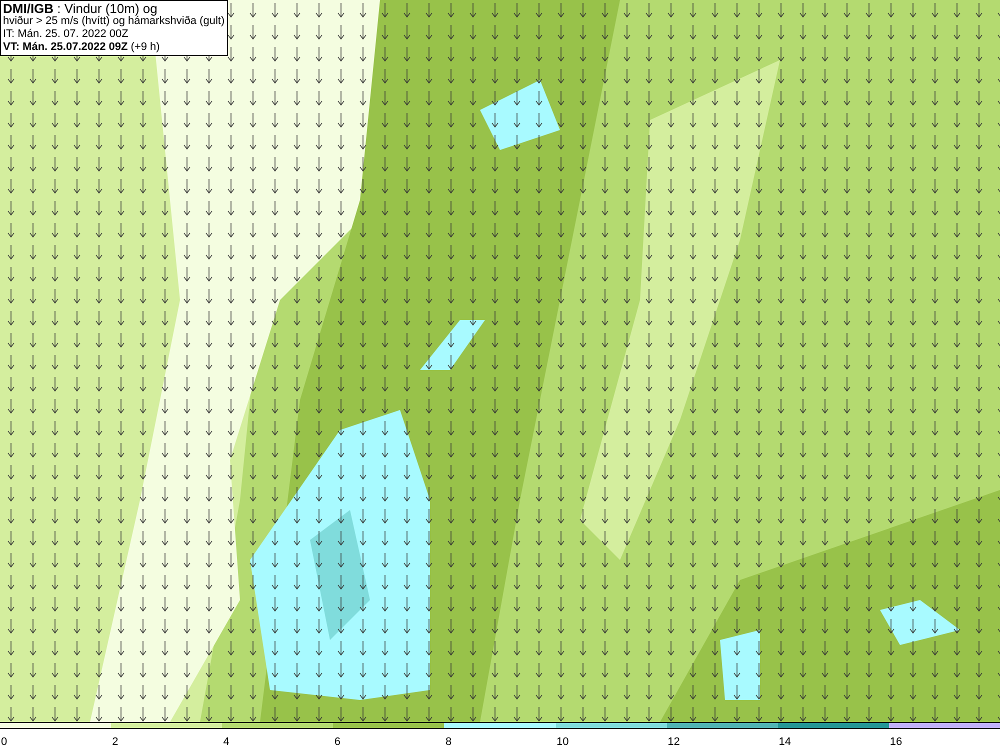  I want to click on legend-label: 4, so click(226, 742).